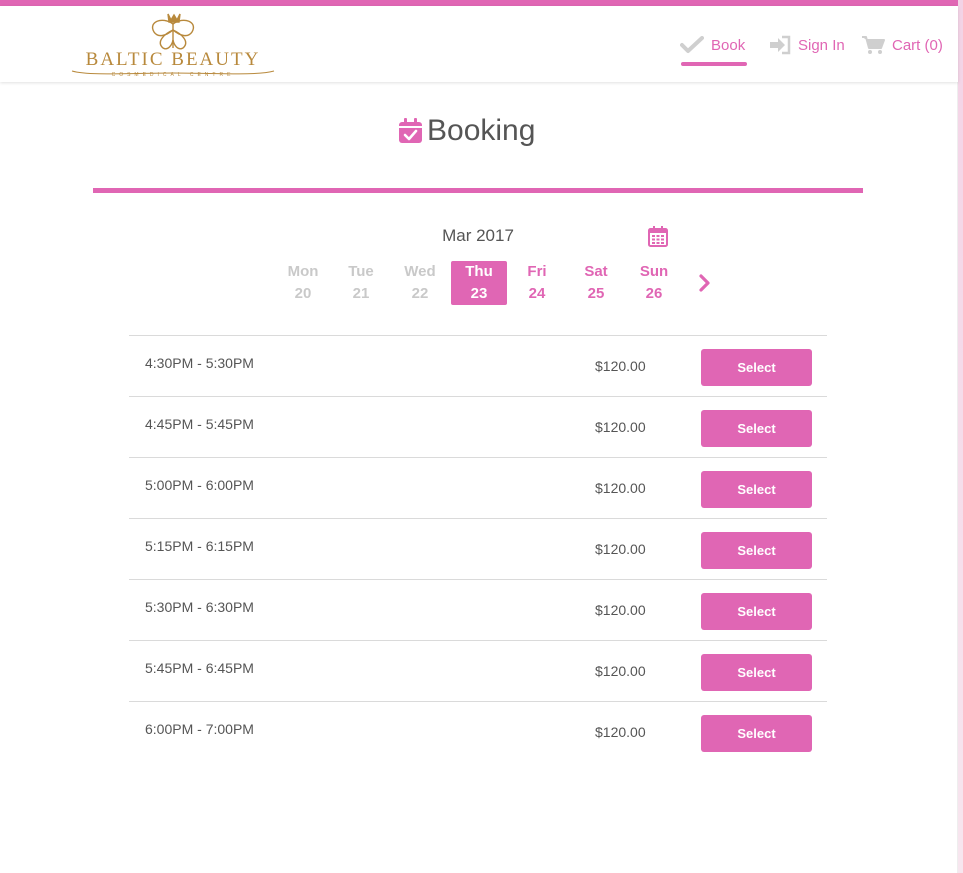 Image resolution: width=963 pixels, height=873 pixels. I want to click on nav-book-label: Book, so click(728, 45).